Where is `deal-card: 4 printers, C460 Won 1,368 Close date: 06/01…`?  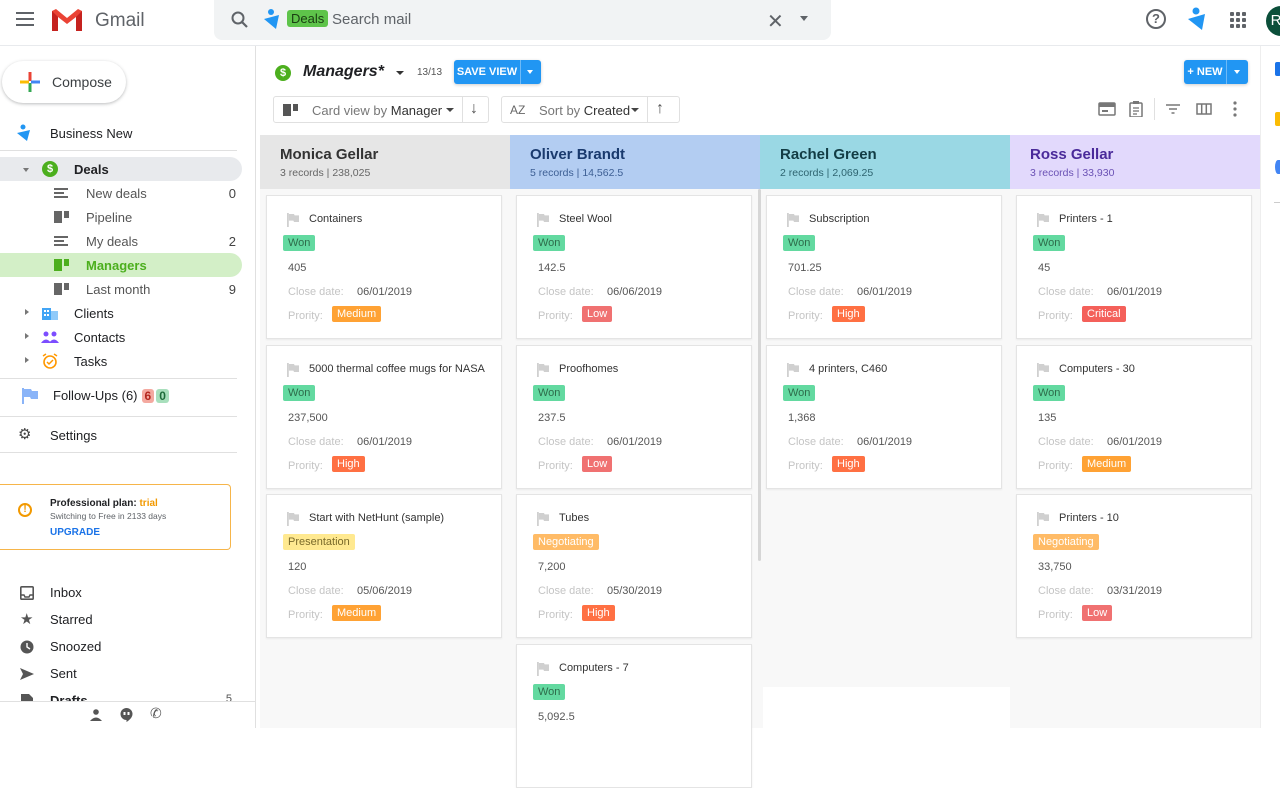 deal-card: 4 printers, C460 Won 1,368 Close date: 06/01… is located at coordinates (884, 416).